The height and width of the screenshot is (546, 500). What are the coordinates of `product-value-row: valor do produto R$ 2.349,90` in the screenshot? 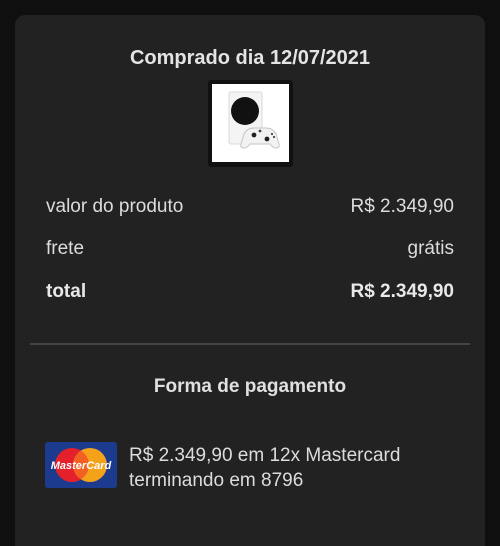 It's located at (250, 207).